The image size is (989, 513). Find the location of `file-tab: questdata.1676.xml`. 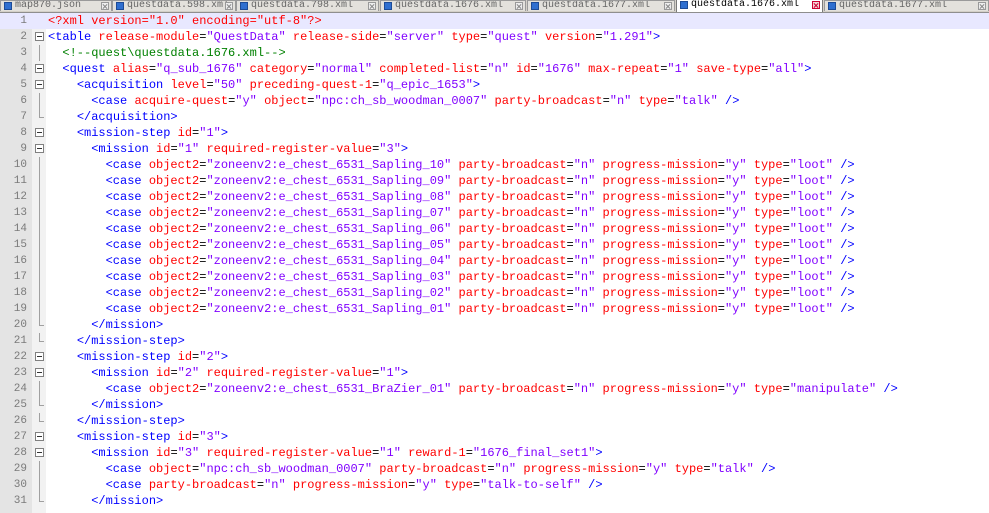

file-tab: questdata.1676.xml is located at coordinates (453, 5).